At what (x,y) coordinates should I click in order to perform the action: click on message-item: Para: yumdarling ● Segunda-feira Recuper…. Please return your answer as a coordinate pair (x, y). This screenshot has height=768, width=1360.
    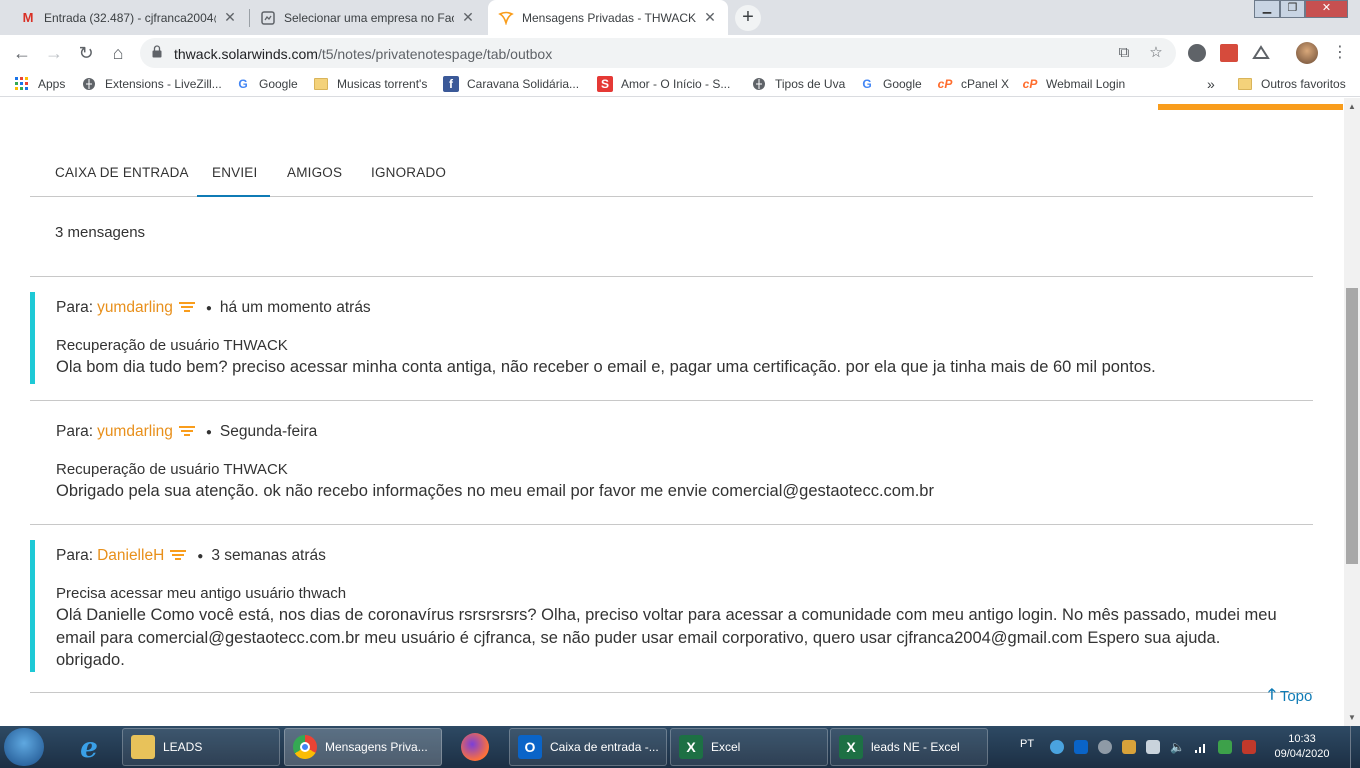
    Looking at the image, I should click on (671, 462).